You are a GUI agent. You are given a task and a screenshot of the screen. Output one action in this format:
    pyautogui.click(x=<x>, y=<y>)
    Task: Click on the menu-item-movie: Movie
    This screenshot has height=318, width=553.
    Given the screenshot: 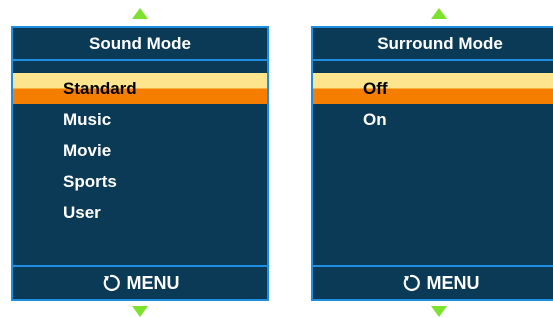 What is the action you would take?
    pyautogui.click(x=140, y=150)
    